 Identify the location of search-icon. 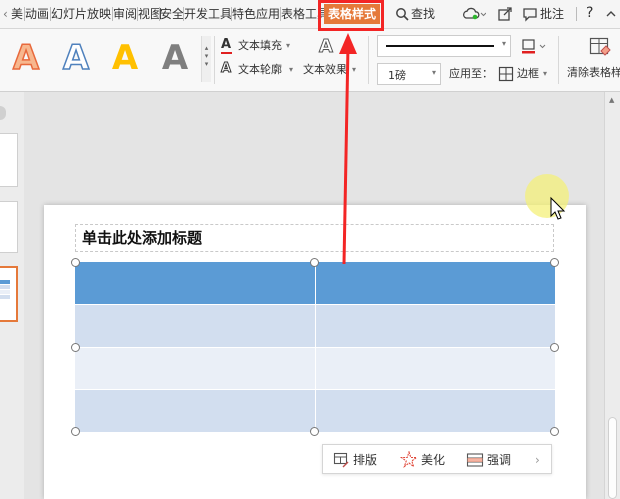
(402, 14).